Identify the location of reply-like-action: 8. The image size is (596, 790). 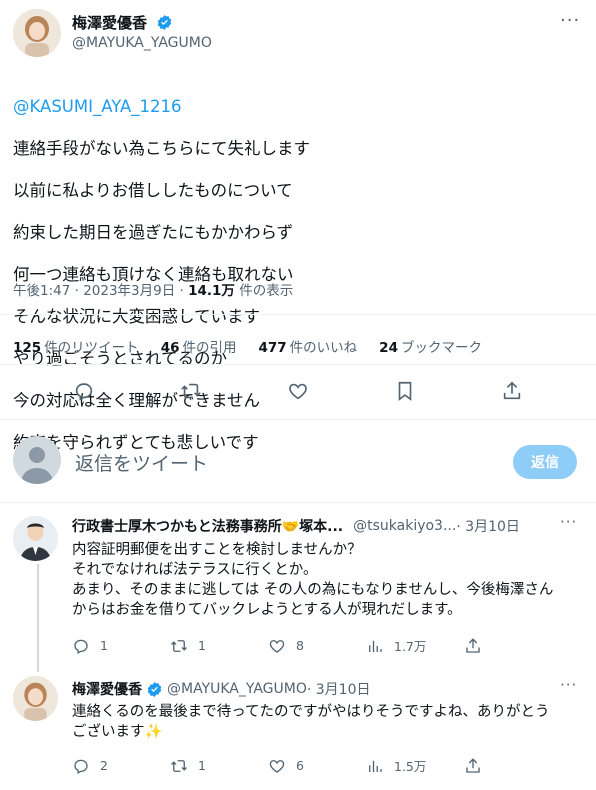
(317, 645).